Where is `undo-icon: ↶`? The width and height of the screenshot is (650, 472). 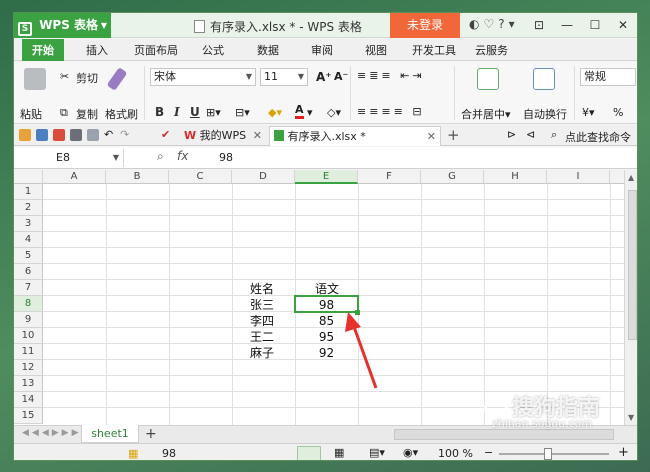
undo-icon: ↶ is located at coordinates (108, 134).